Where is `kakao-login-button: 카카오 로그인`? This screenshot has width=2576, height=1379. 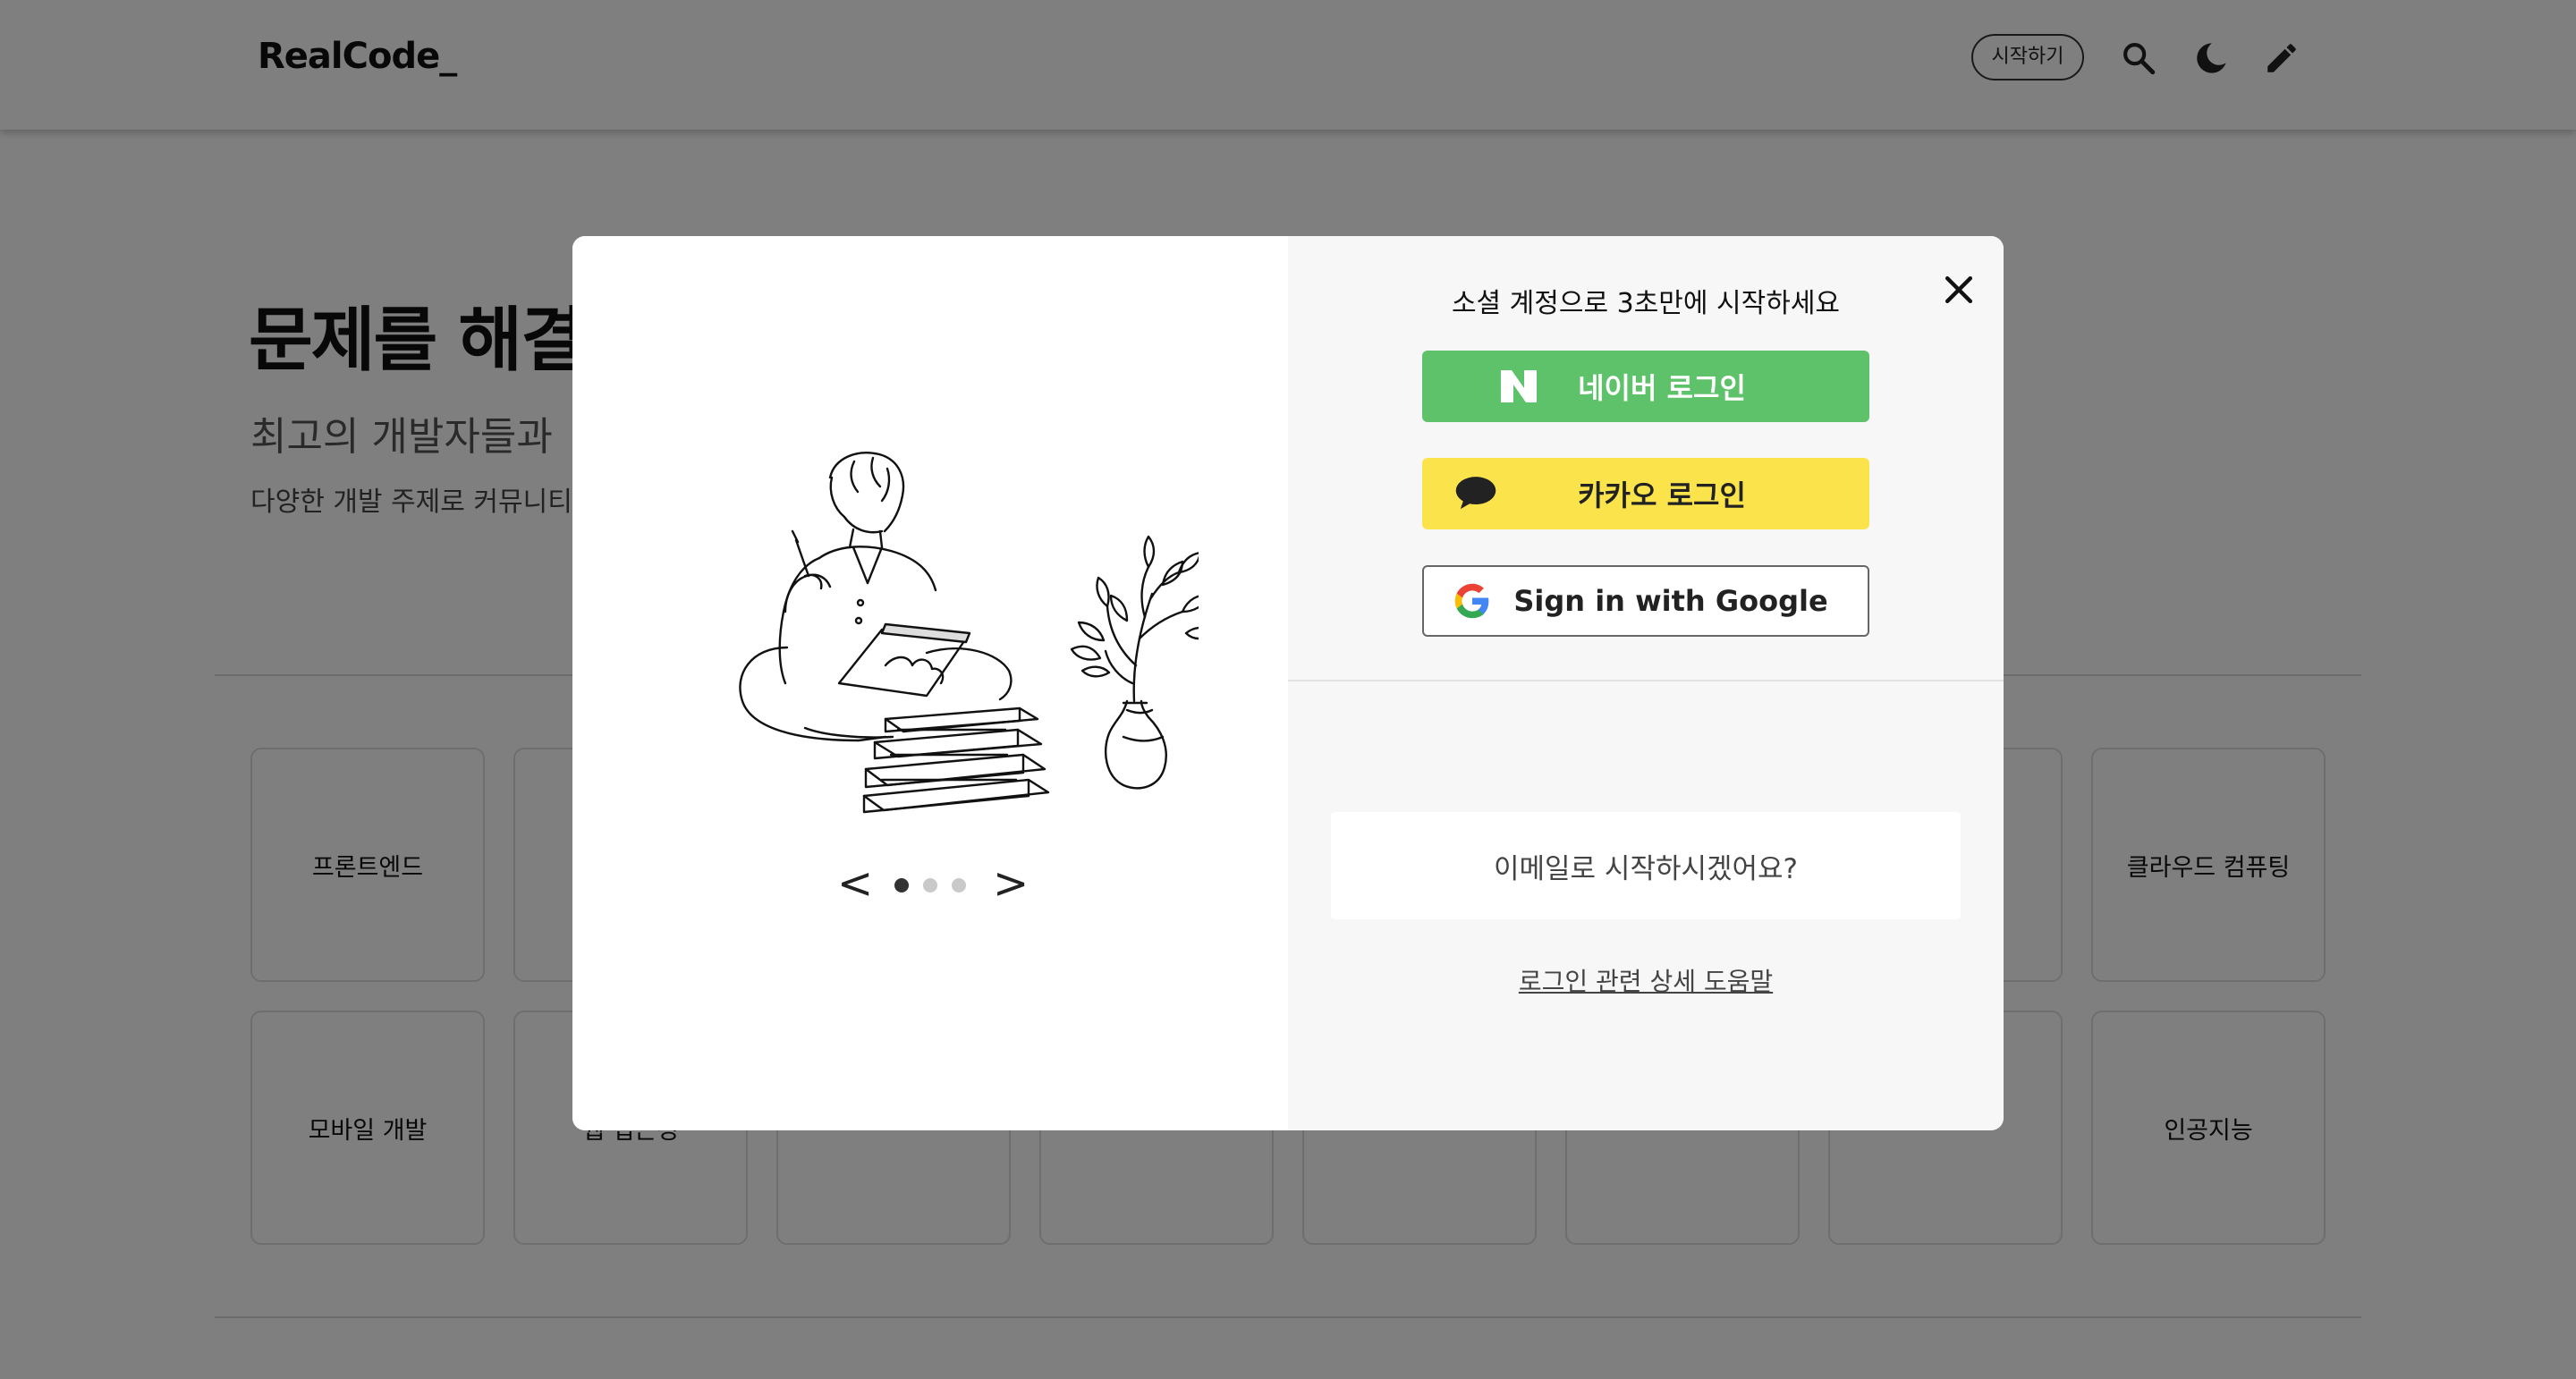 kakao-login-button: 카카오 로그인 is located at coordinates (1645, 493).